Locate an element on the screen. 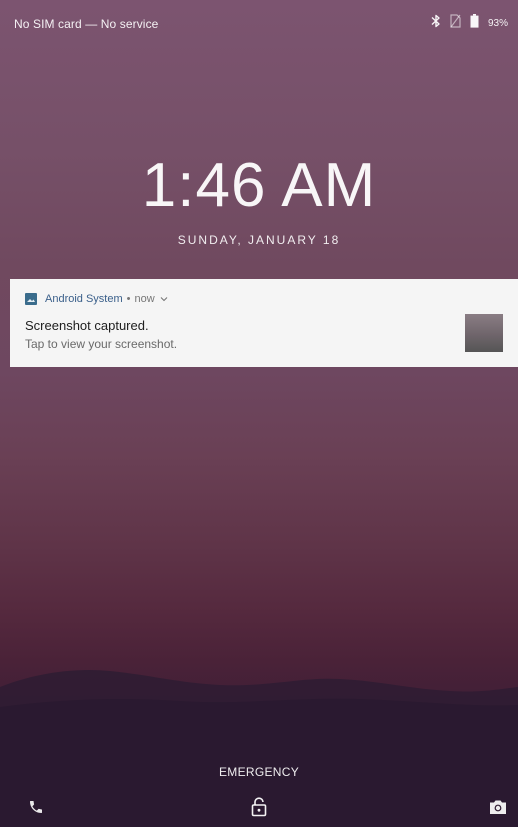  lock-date: SUNDAY, JANUARY 18 is located at coordinates (259, 240).